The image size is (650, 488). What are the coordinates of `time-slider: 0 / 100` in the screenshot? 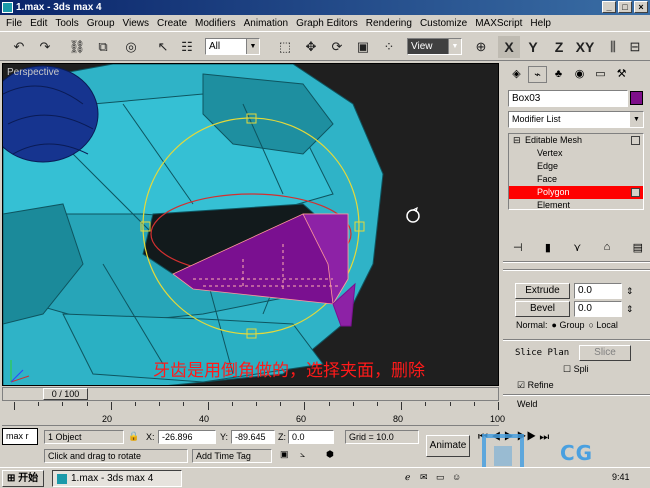 It's located at (250, 394).